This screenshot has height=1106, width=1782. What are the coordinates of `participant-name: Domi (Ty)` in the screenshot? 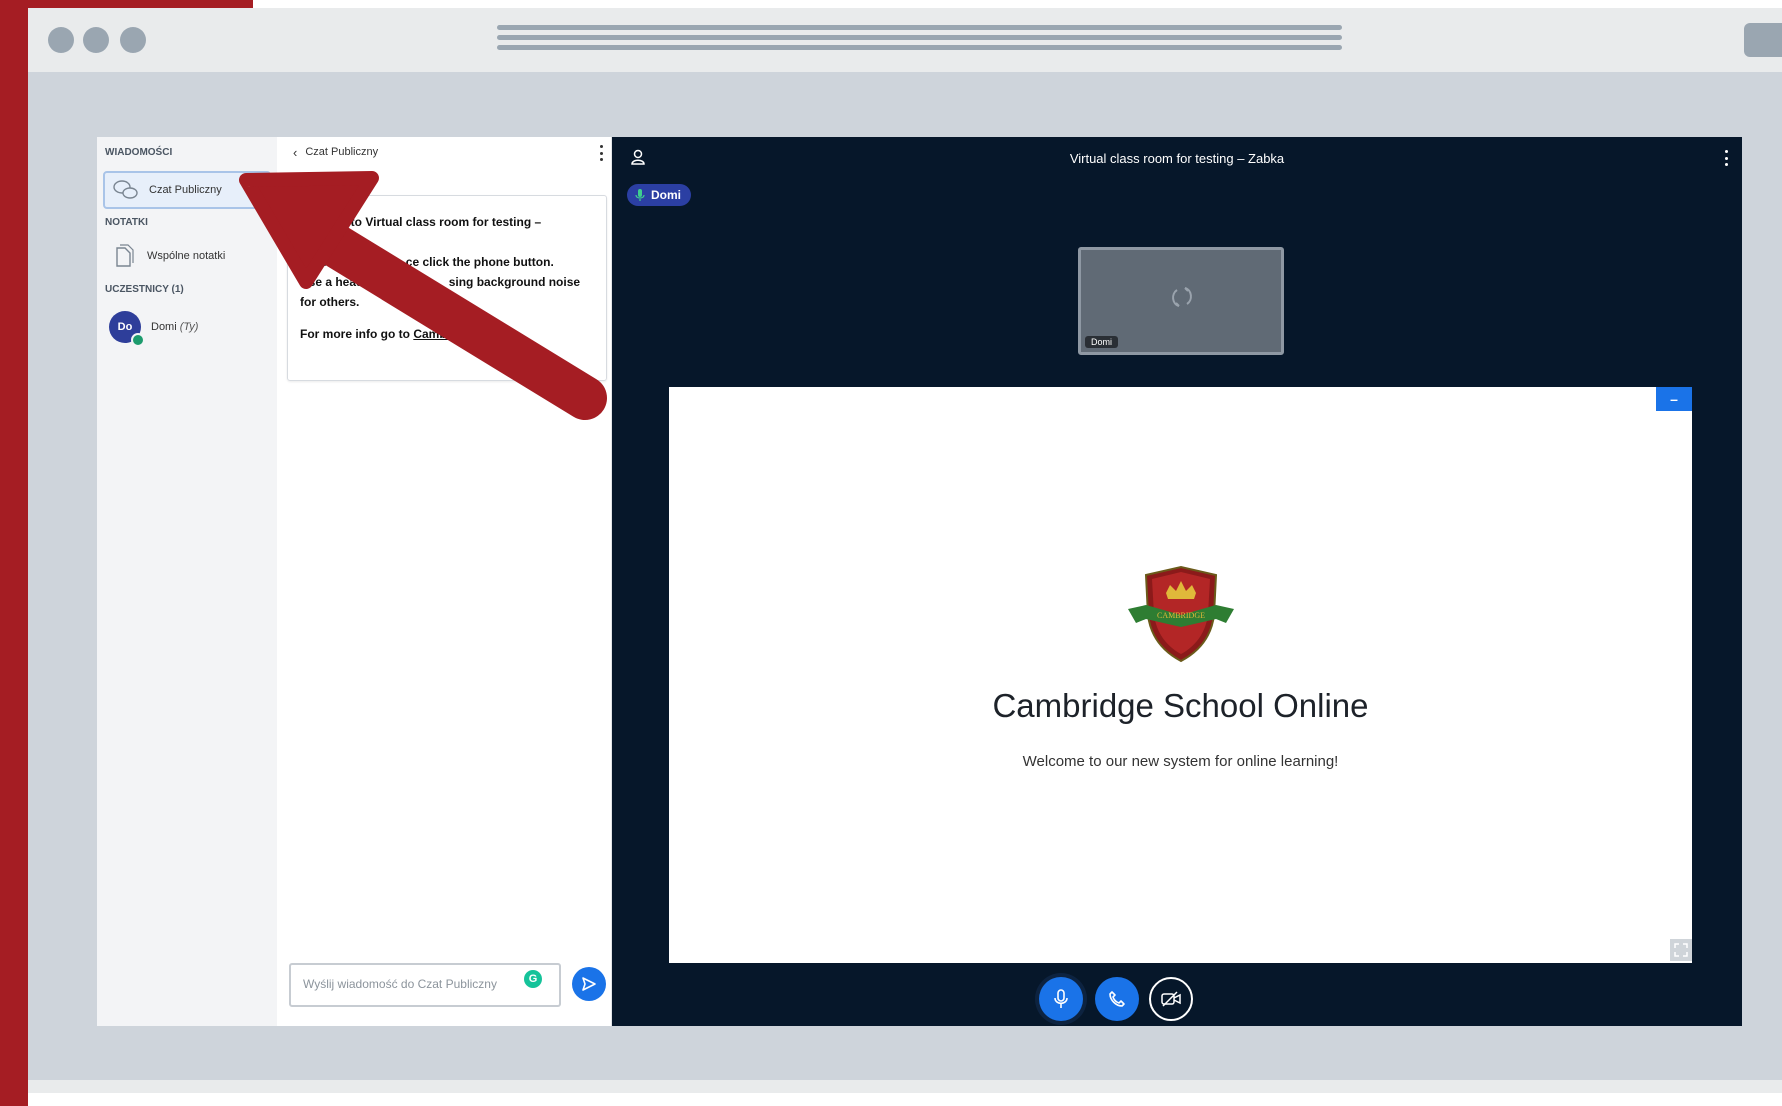 It's located at (175, 327).